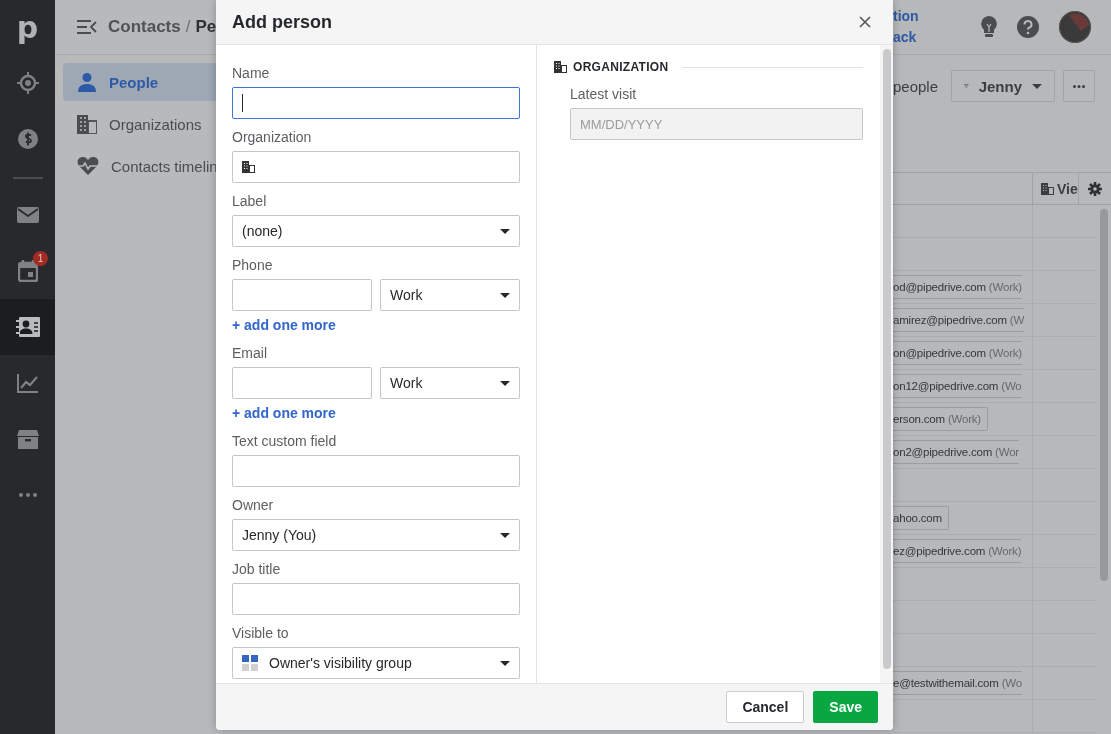 Image resolution: width=1111 pixels, height=734 pixels. Describe the element at coordinates (957, 551) in the screenshot. I see `email-chip: ez@pipedrive.com (Work)` at that location.